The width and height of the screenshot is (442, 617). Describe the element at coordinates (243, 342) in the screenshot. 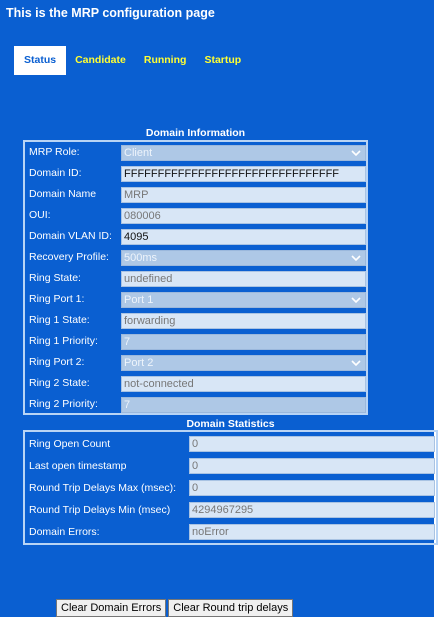

I see `ring-1-priority-field: 7` at that location.